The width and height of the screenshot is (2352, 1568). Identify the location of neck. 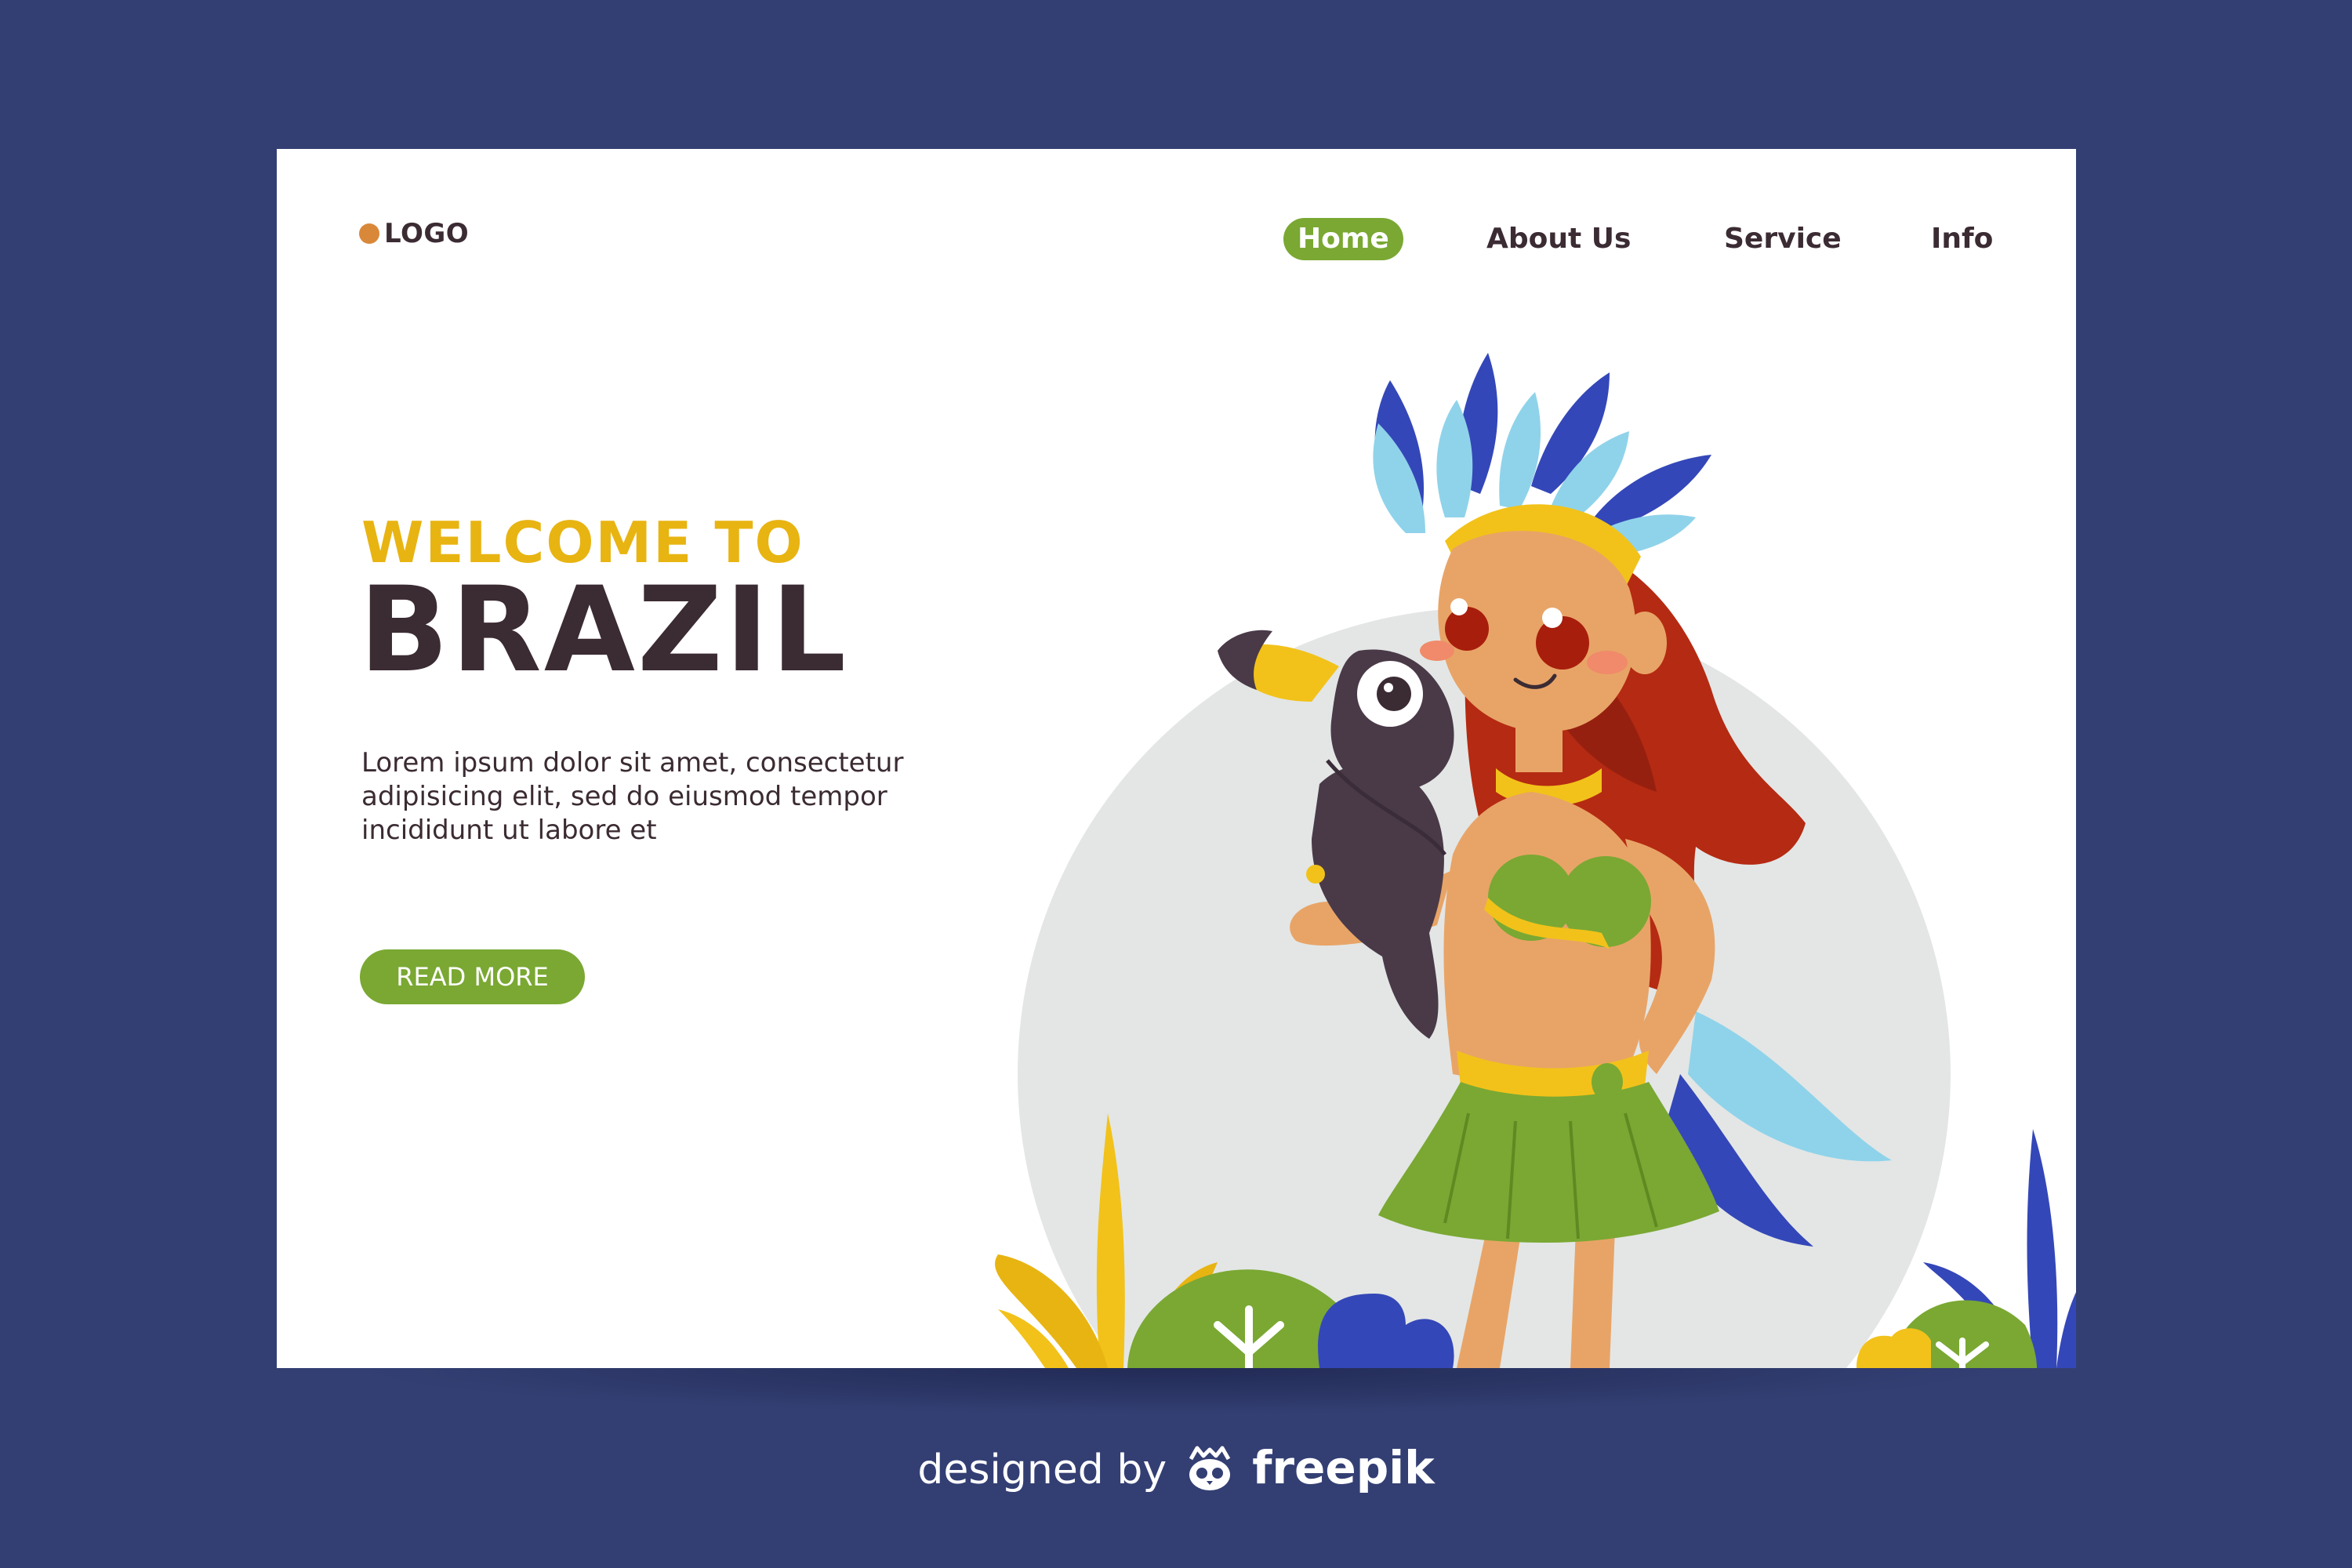
(1539, 748).